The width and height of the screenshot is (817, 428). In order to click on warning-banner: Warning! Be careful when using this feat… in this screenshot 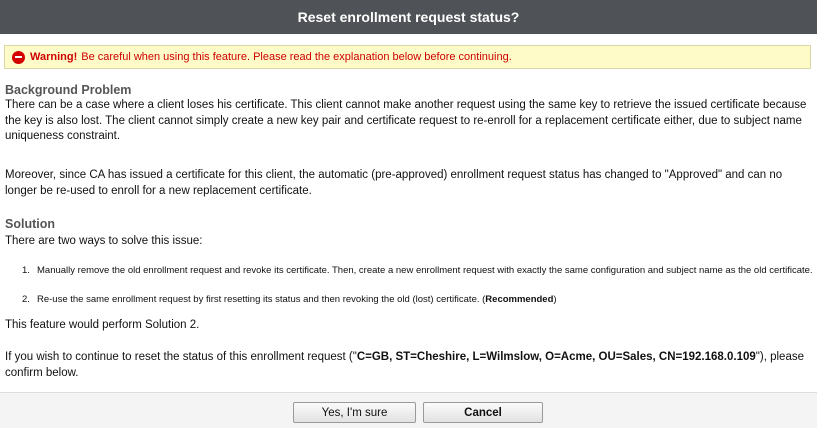, I will do `click(407, 57)`.